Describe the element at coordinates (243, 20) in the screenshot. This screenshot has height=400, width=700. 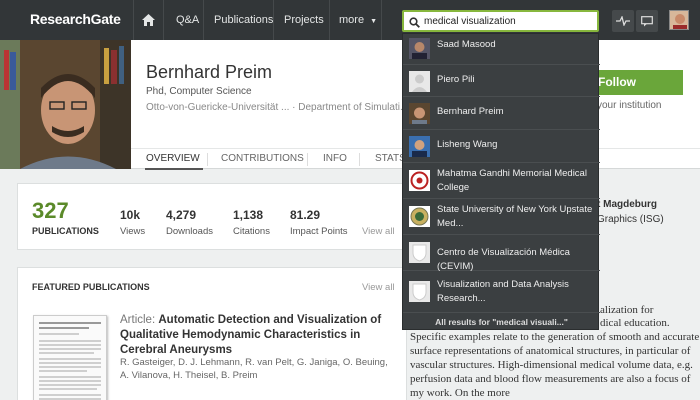
I see `nav-publications: Publications` at that location.